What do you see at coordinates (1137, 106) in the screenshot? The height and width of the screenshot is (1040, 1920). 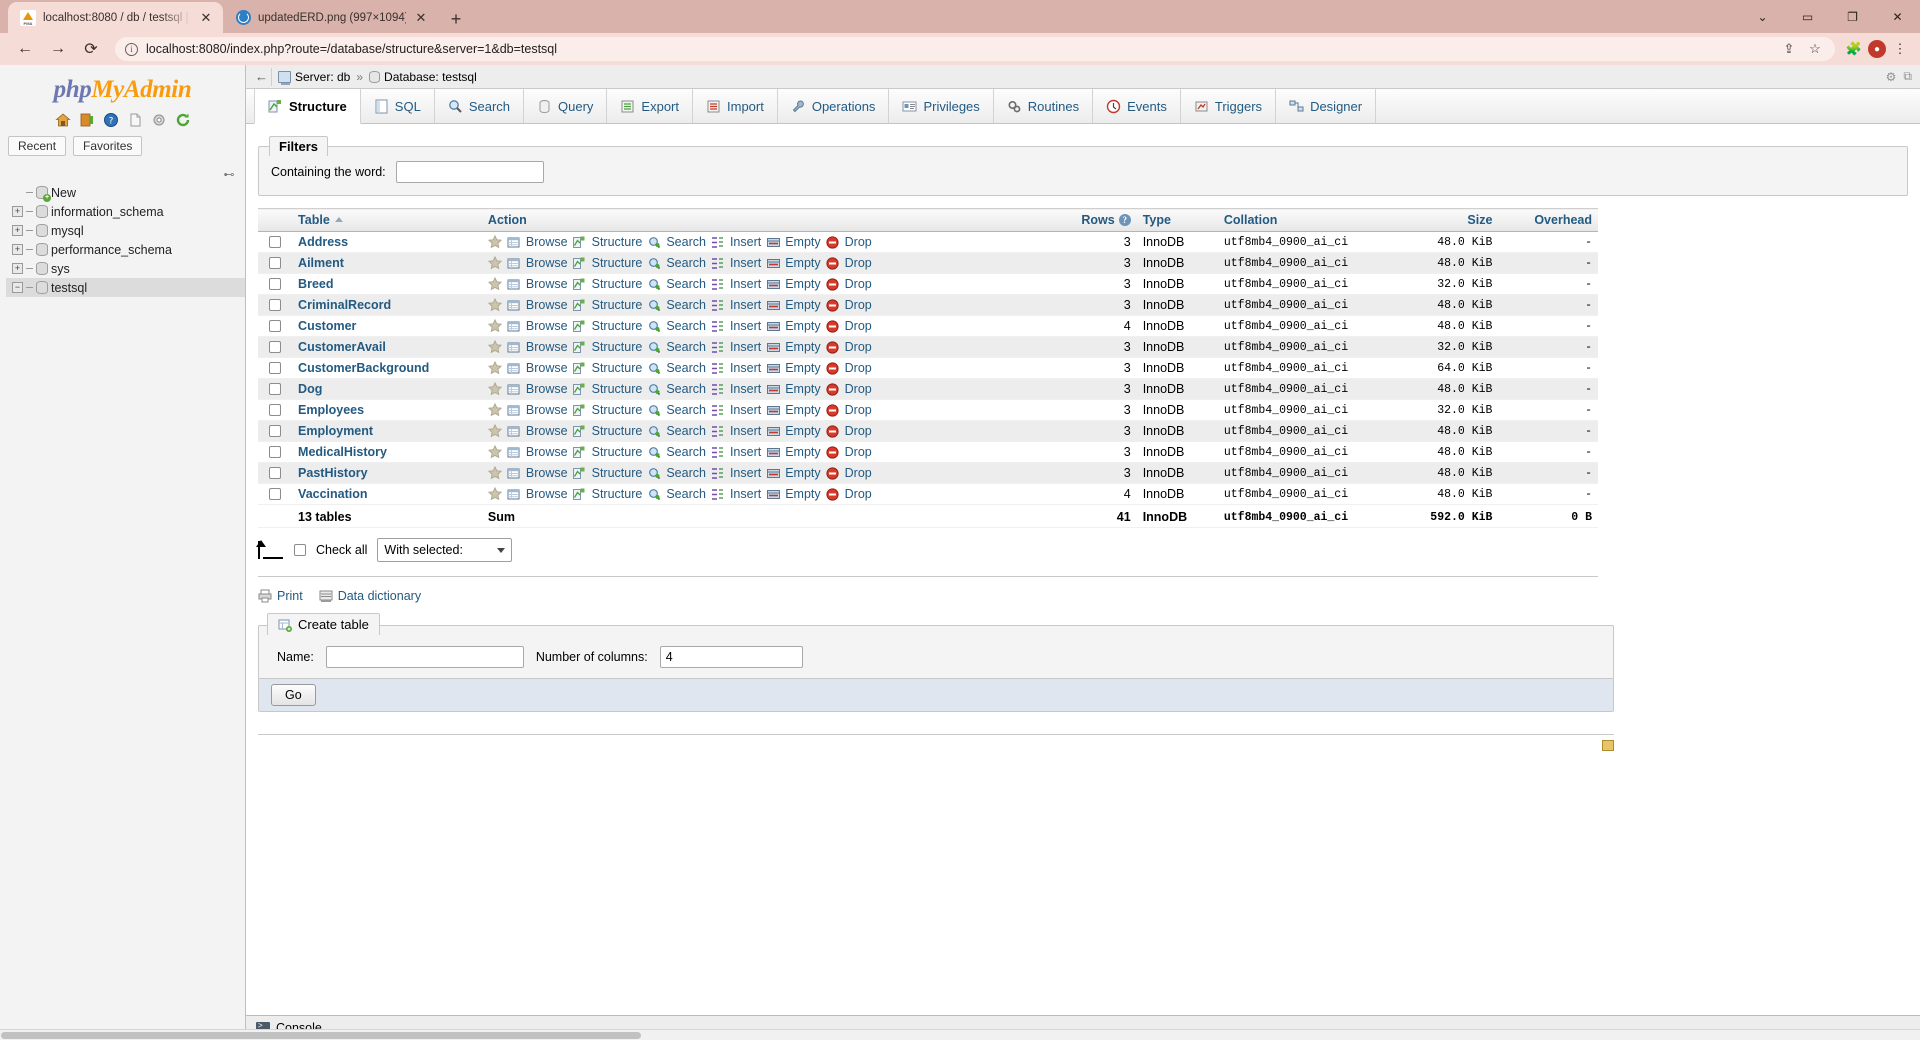 I see `tab-events: Events` at bounding box center [1137, 106].